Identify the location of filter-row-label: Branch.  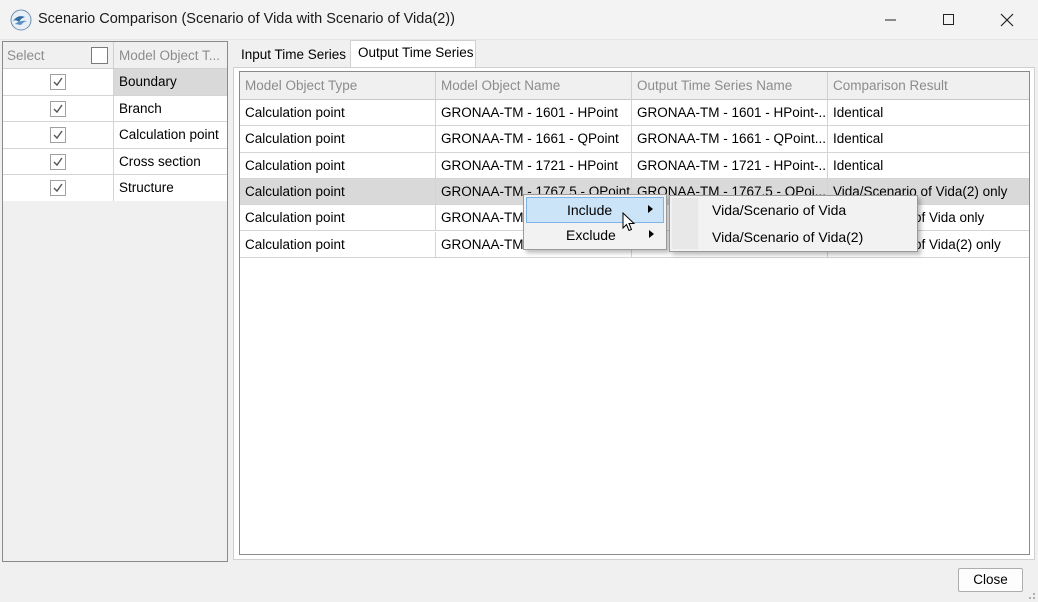
(140, 108).